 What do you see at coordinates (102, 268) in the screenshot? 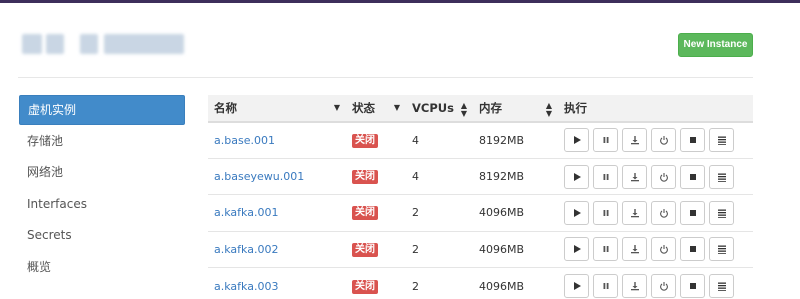
I see `sidebar-item-overview: 概览` at bounding box center [102, 268].